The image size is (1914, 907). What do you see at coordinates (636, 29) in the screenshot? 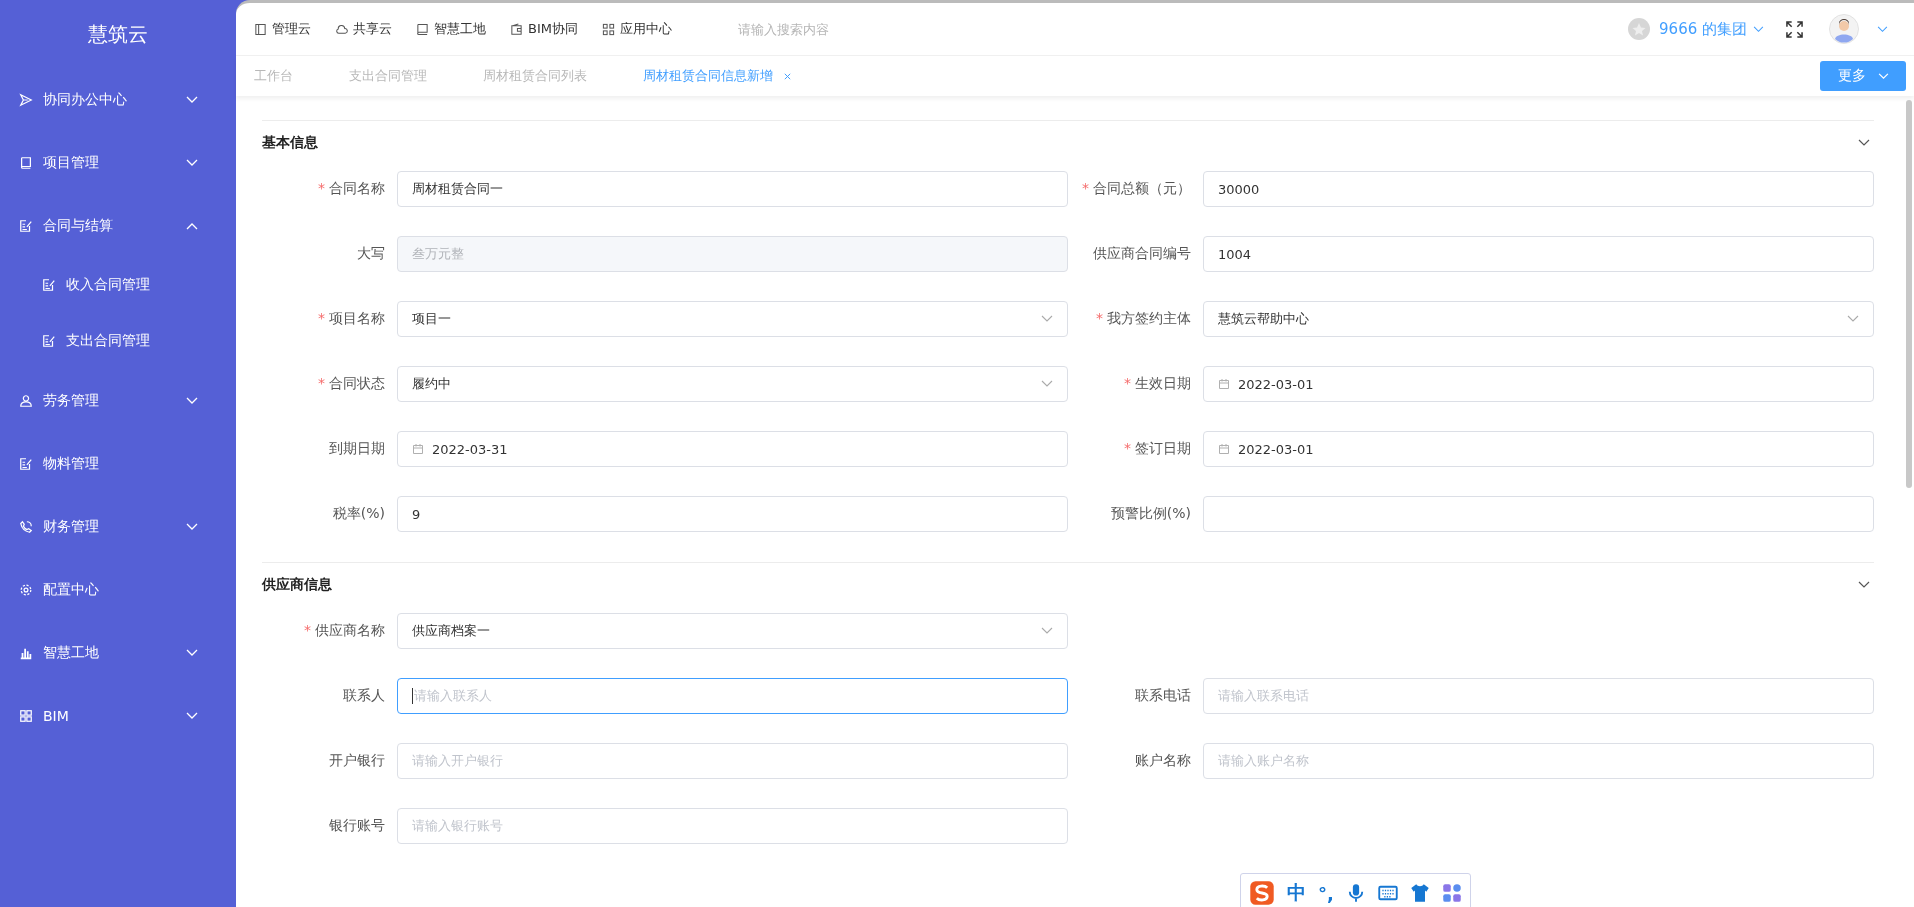
I see `top-nav-link: 应用中心` at bounding box center [636, 29].